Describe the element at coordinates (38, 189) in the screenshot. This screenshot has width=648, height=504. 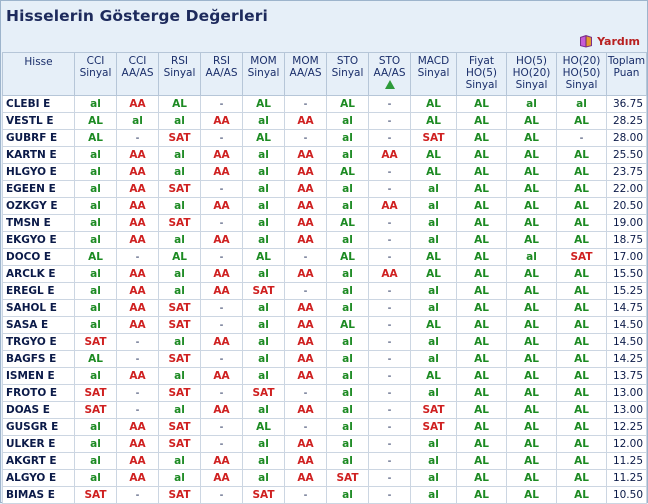
I see `stock-name: EGEEN E` at that location.